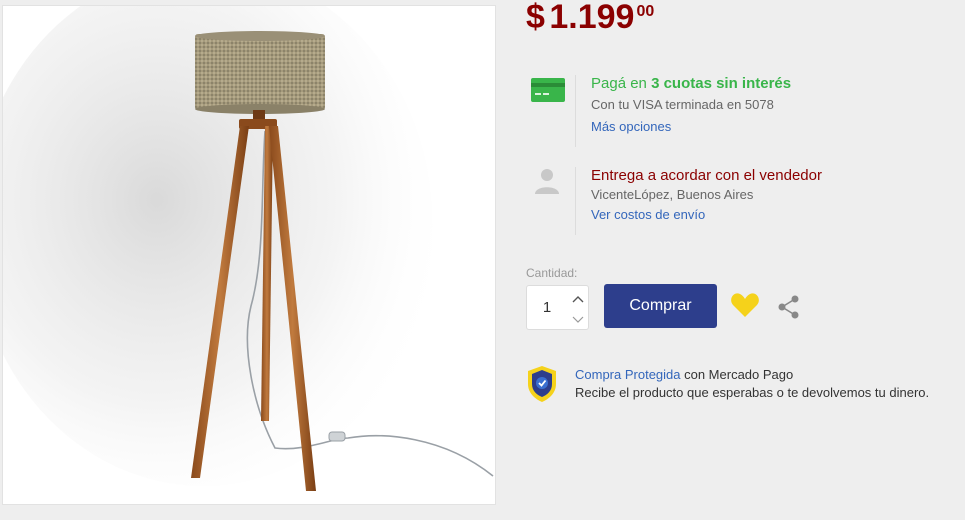 The image size is (965, 520). I want to click on credit-card-icon, so click(547, 95).